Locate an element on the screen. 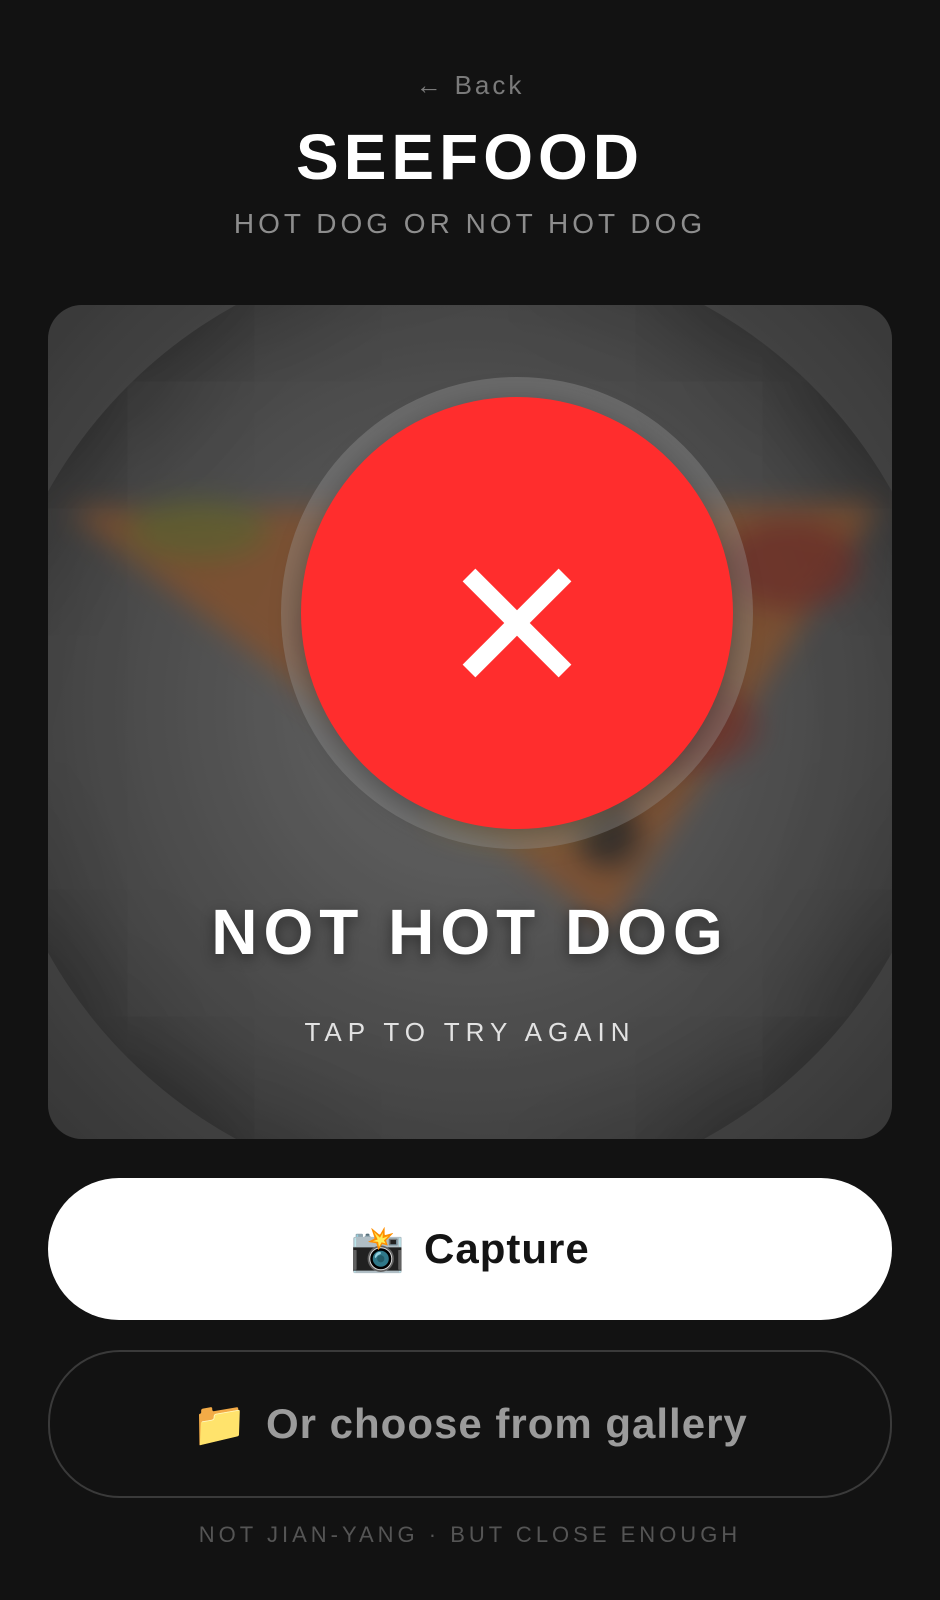  footer-tagline: NOT JIAN-YANG · BUT CLOSE ENOUGH is located at coordinates (470, 1534).